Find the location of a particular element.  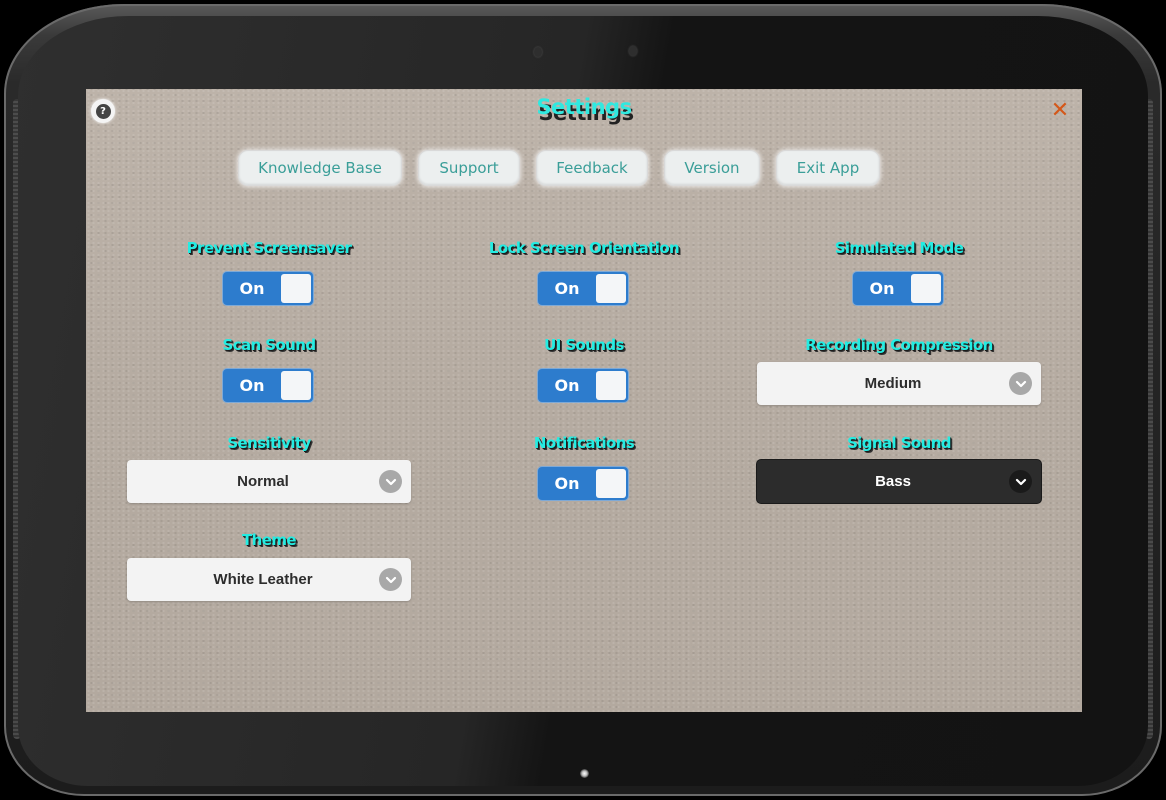

feedback-button: Feedback is located at coordinates (592, 168).